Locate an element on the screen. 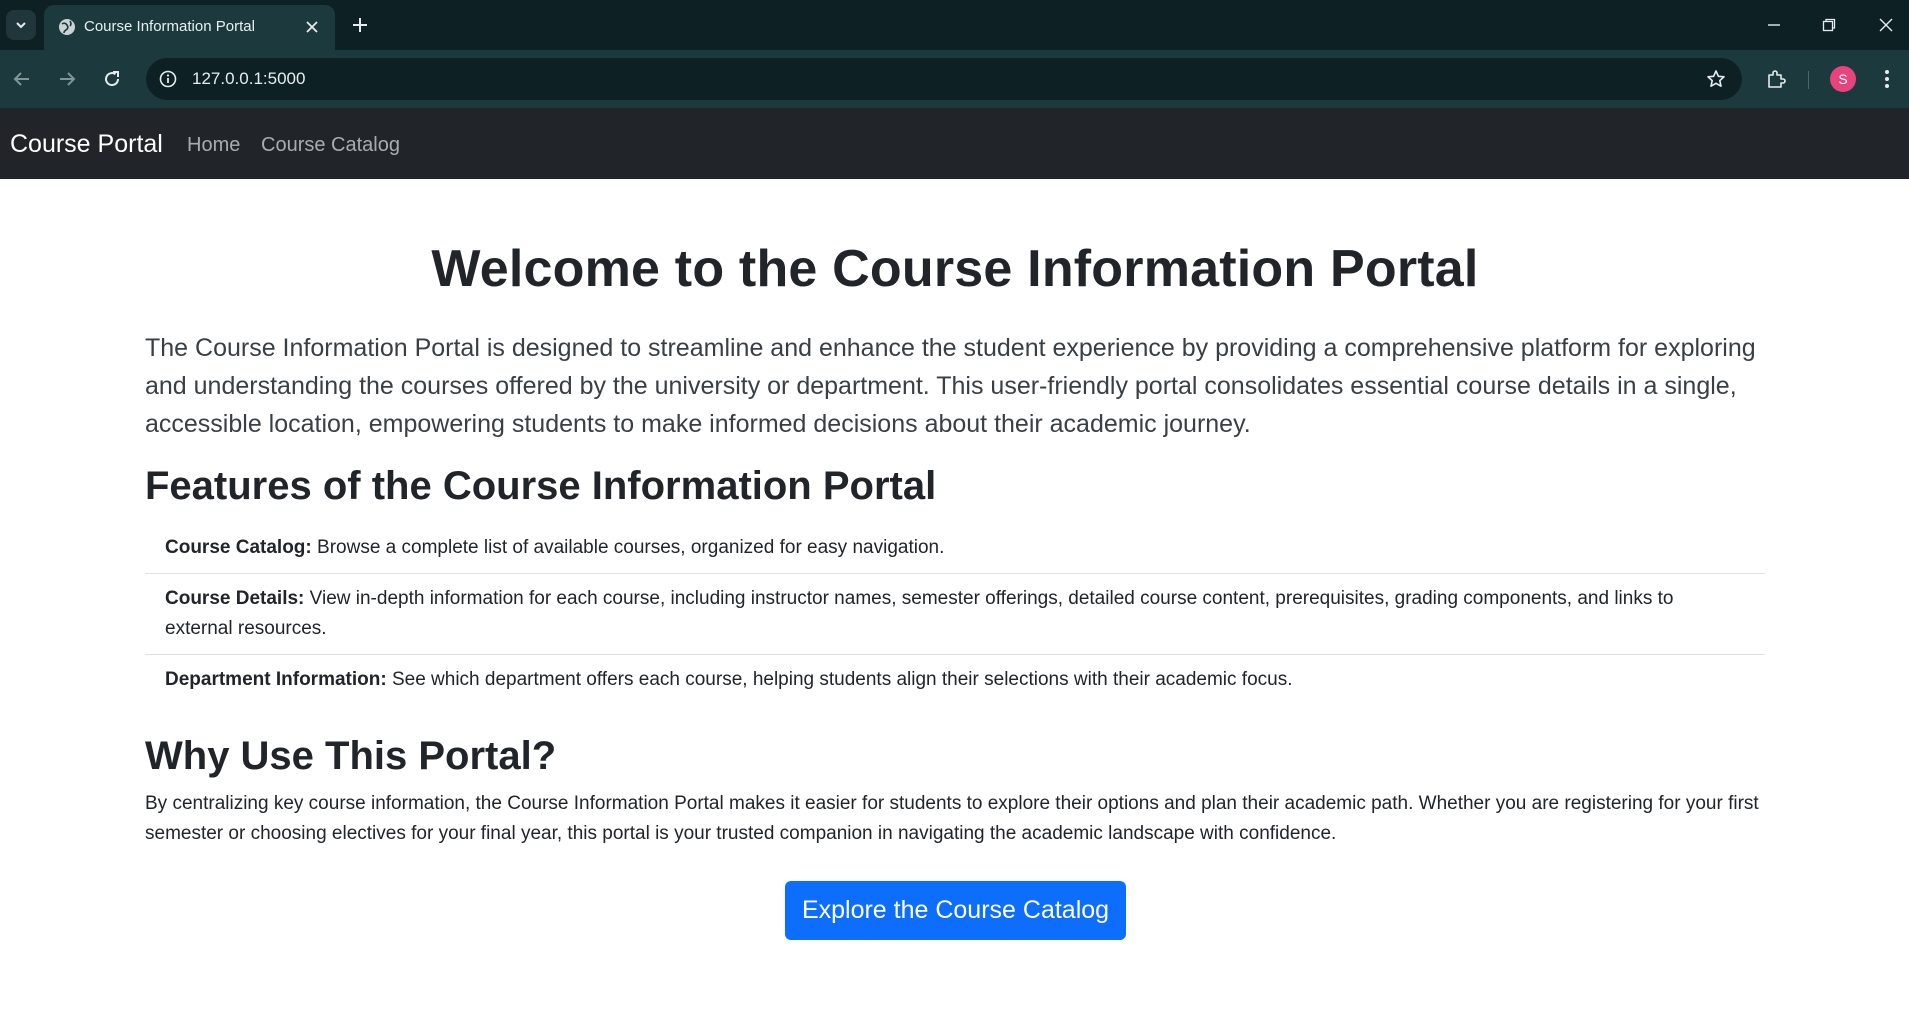 Image resolution: width=1909 pixels, height=1016 pixels. kebab-menu-icon is located at coordinates (1887, 79).